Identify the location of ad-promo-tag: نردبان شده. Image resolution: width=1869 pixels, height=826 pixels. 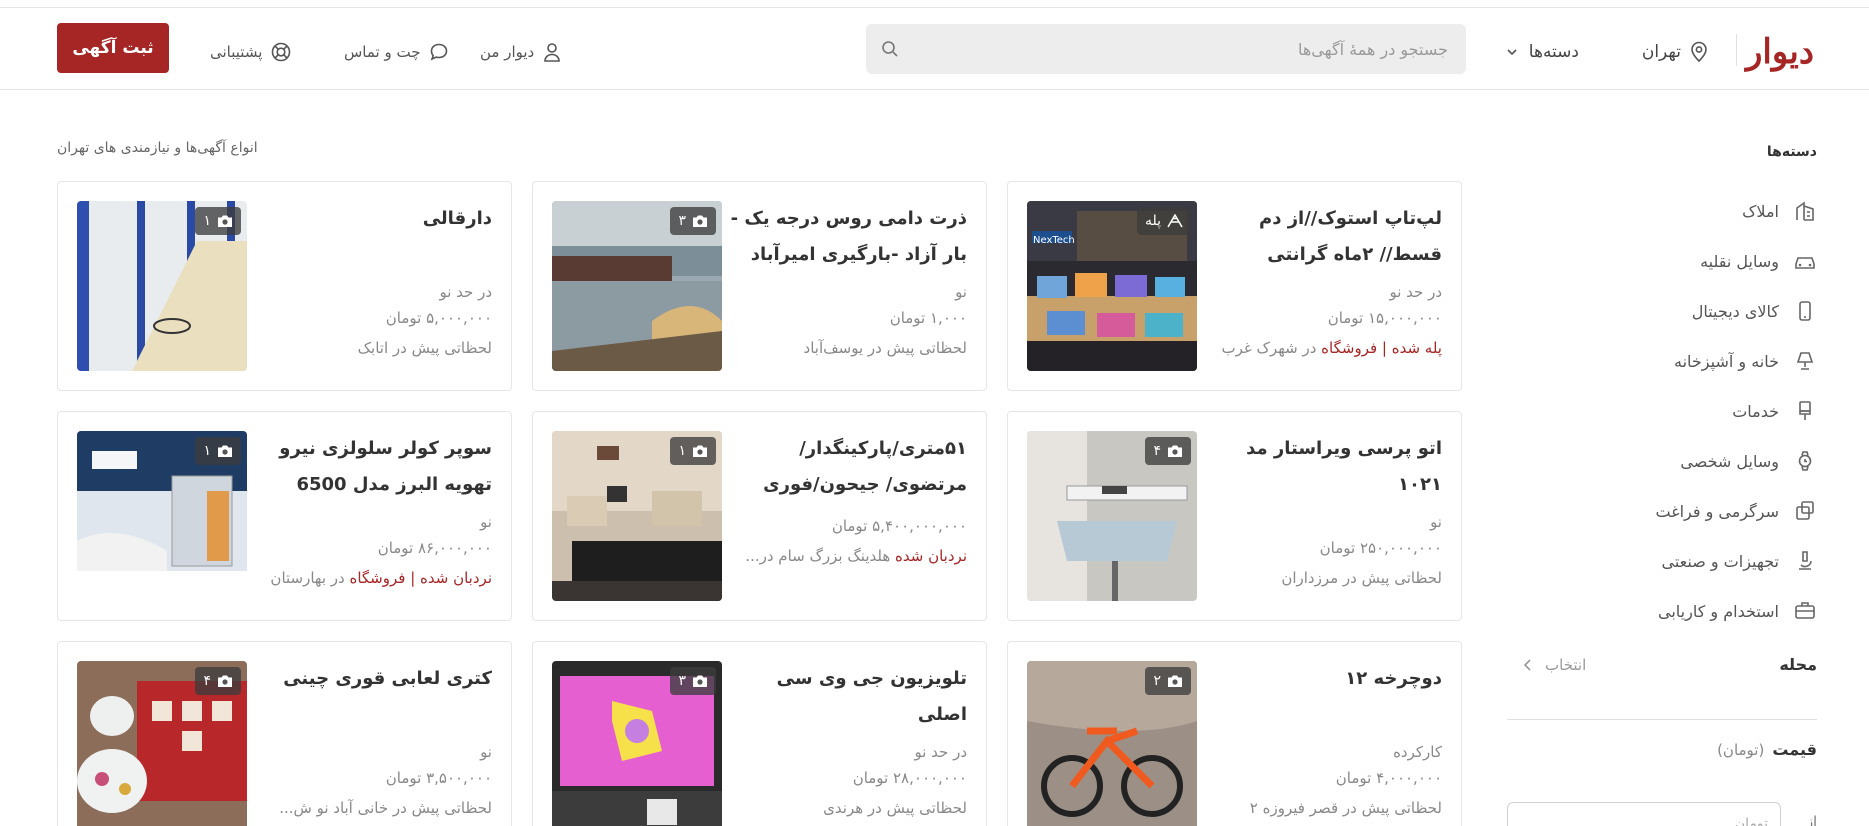
(931, 556).